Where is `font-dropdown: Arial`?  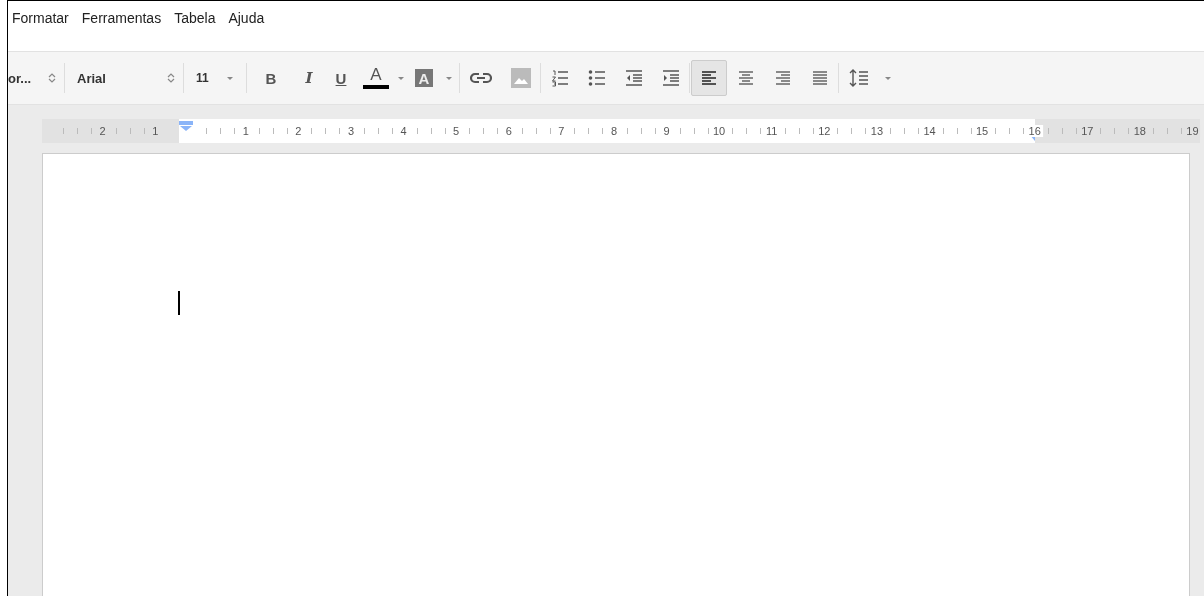 font-dropdown: Arial is located at coordinates (124, 78).